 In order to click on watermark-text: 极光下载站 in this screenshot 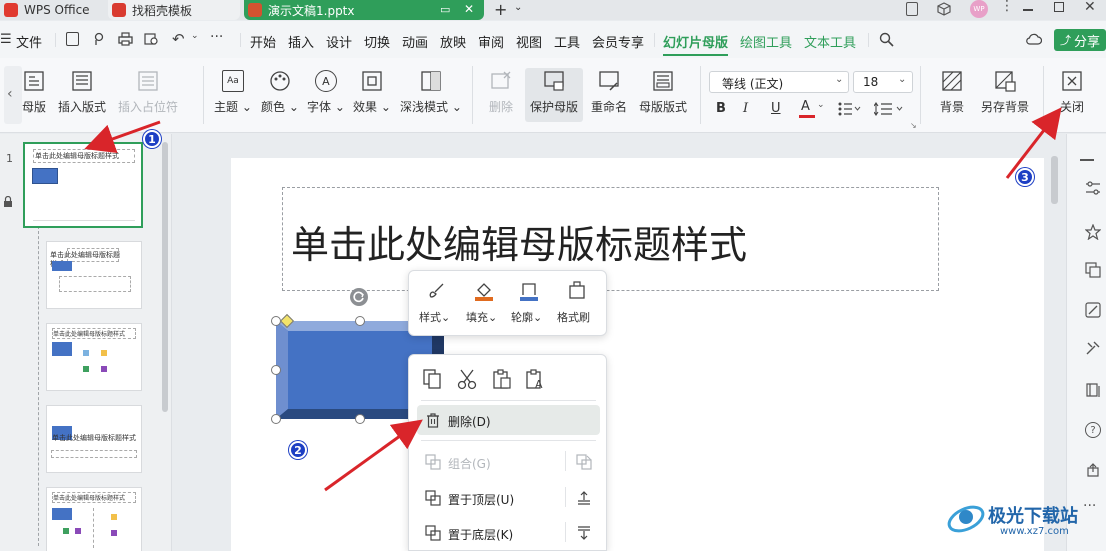, I will do `click(1033, 516)`.